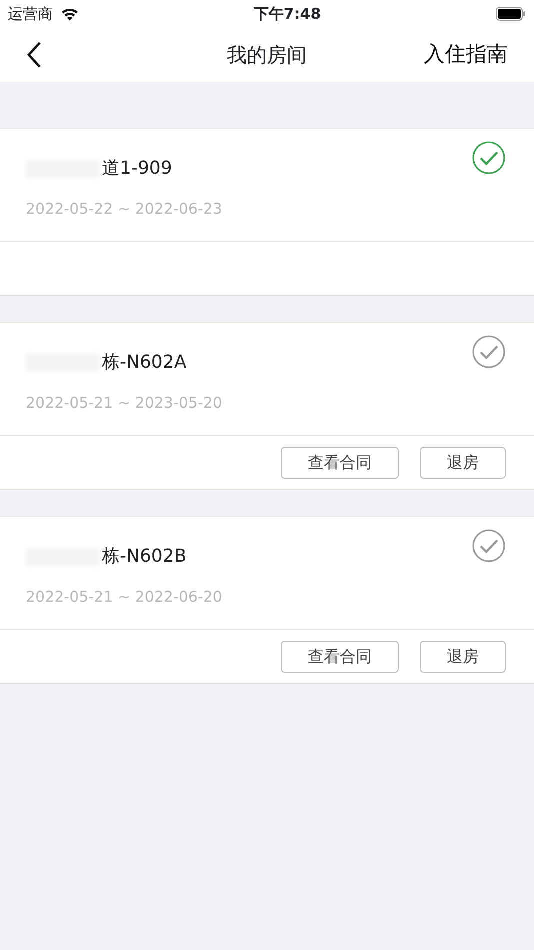  Describe the element at coordinates (511, 14) in the screenshot. I see `battery-icon` at that location.